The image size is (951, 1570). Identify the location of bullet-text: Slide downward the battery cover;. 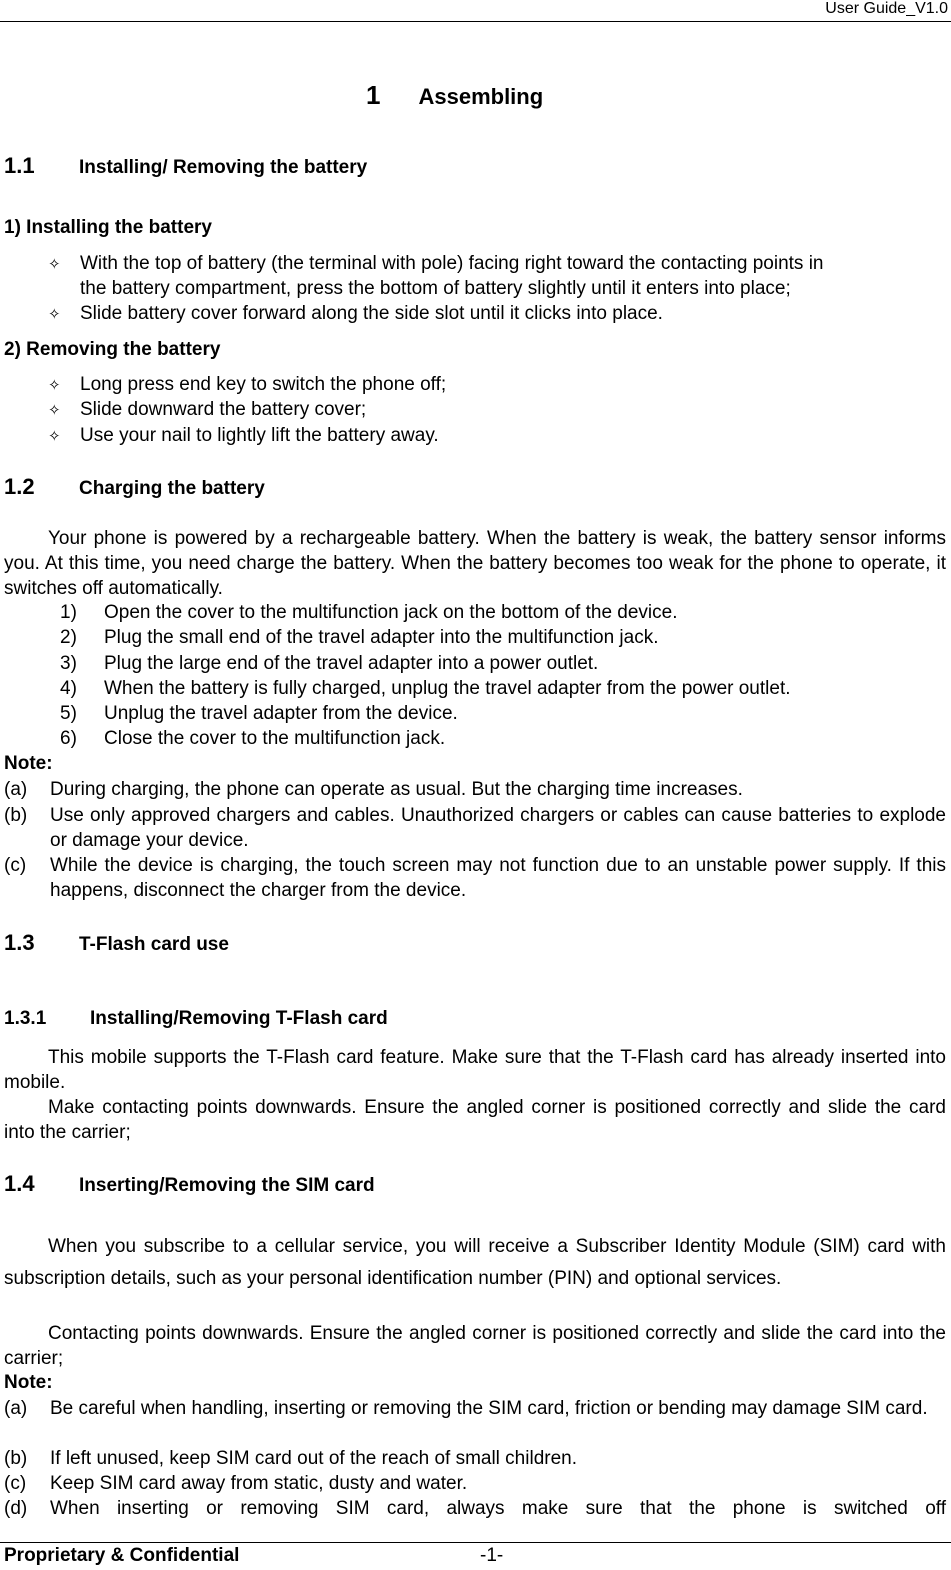
(223, 409).